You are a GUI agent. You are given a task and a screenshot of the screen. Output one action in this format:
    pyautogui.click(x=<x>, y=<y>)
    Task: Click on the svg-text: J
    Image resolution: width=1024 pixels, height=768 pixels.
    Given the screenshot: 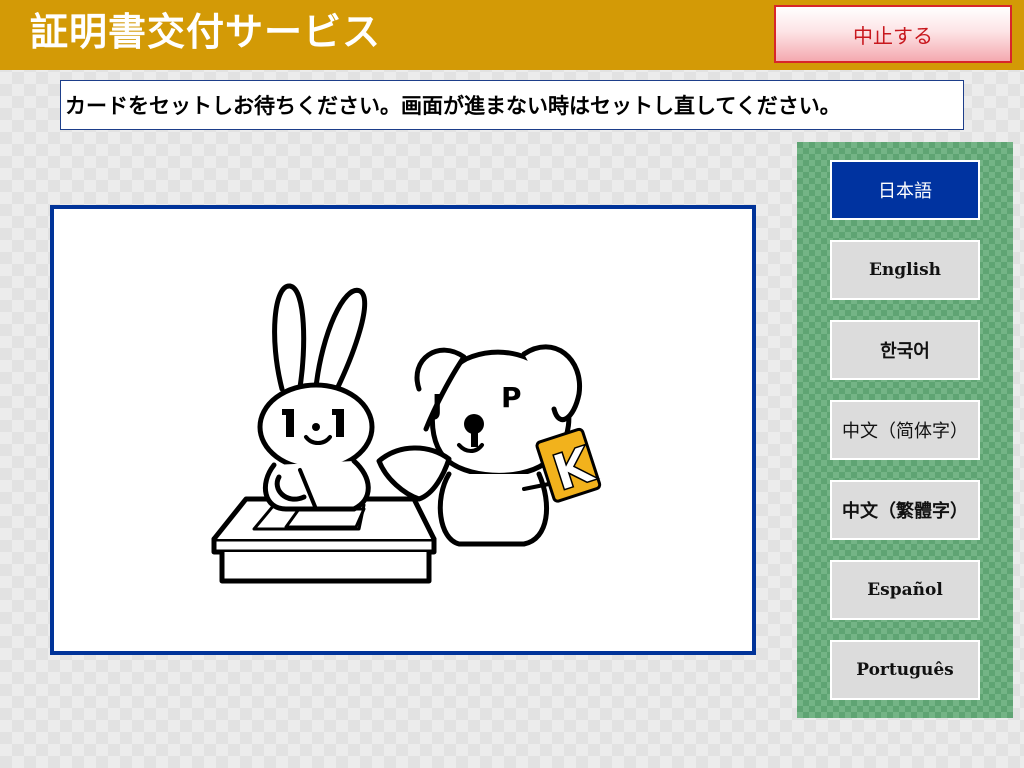 What is the action you would take?
    pyautogui.click(x=436, y=404)
    